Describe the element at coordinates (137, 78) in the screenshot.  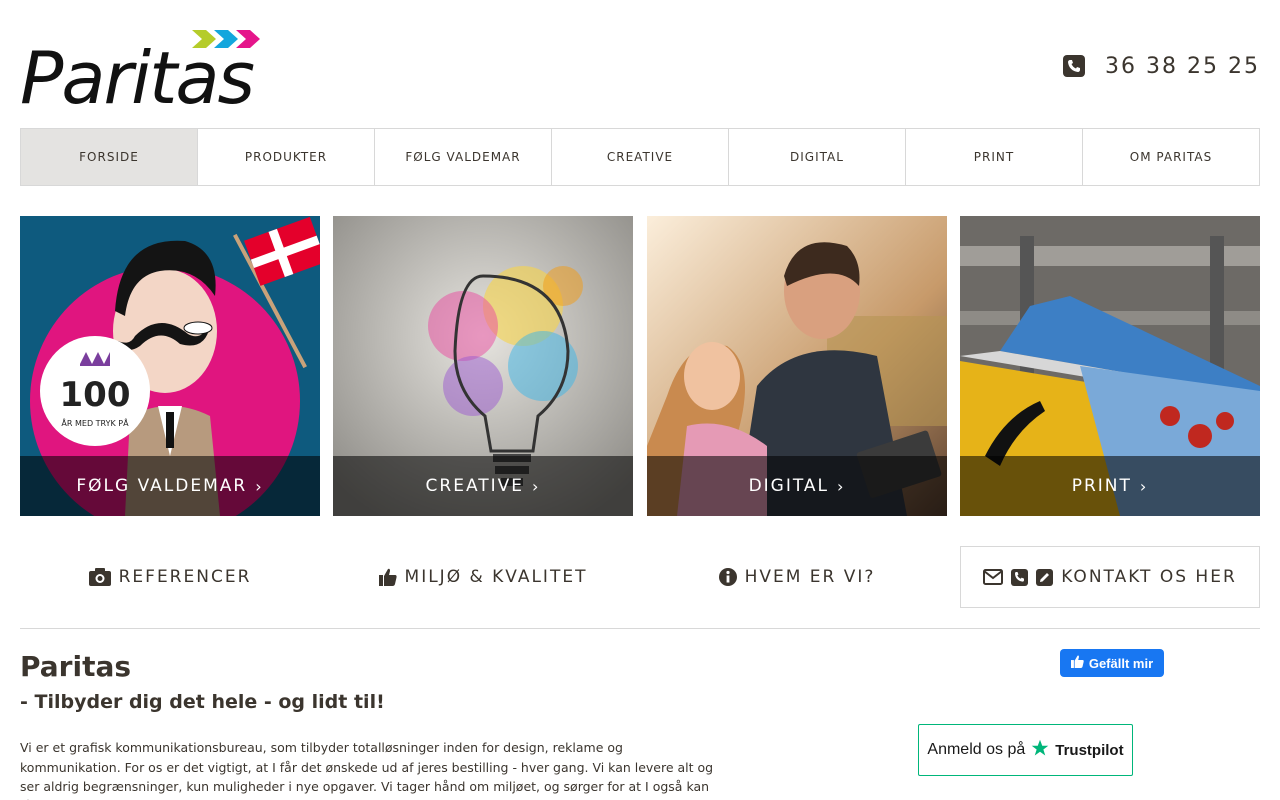
I see `logo-text: Paritas` at that location.